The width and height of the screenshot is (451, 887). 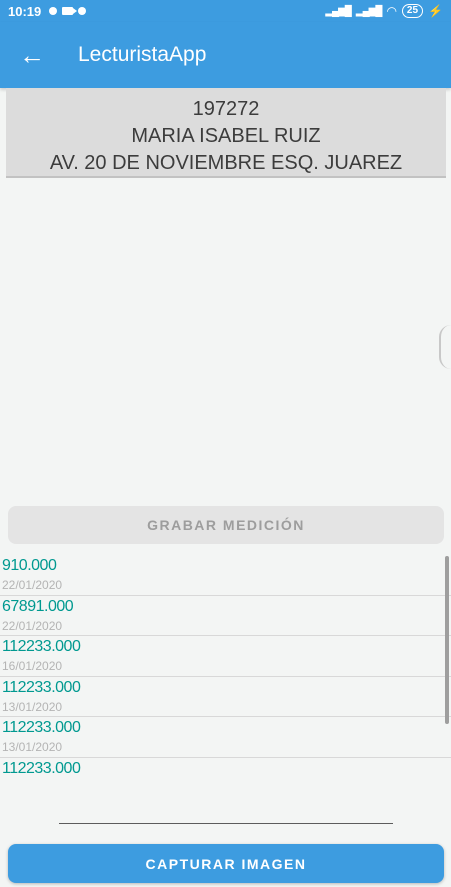 What do you see at coordinates (435, 11) in the screenshot?
I see `charging-icon: ⚡` at bounding box center [435, 11].